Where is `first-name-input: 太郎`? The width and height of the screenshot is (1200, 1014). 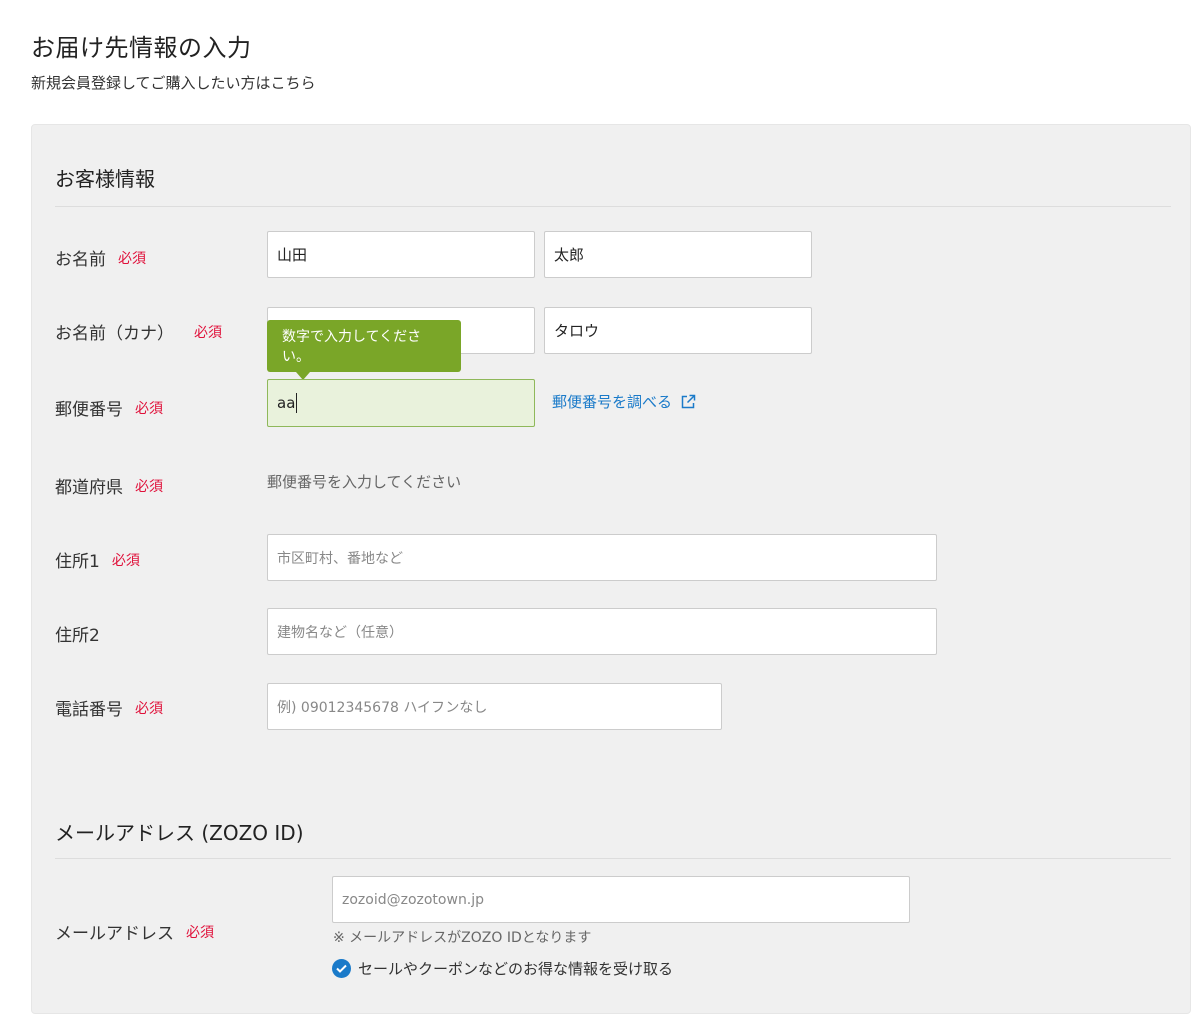
first-name-input: 太郎 is located at coordinates (678, 254).